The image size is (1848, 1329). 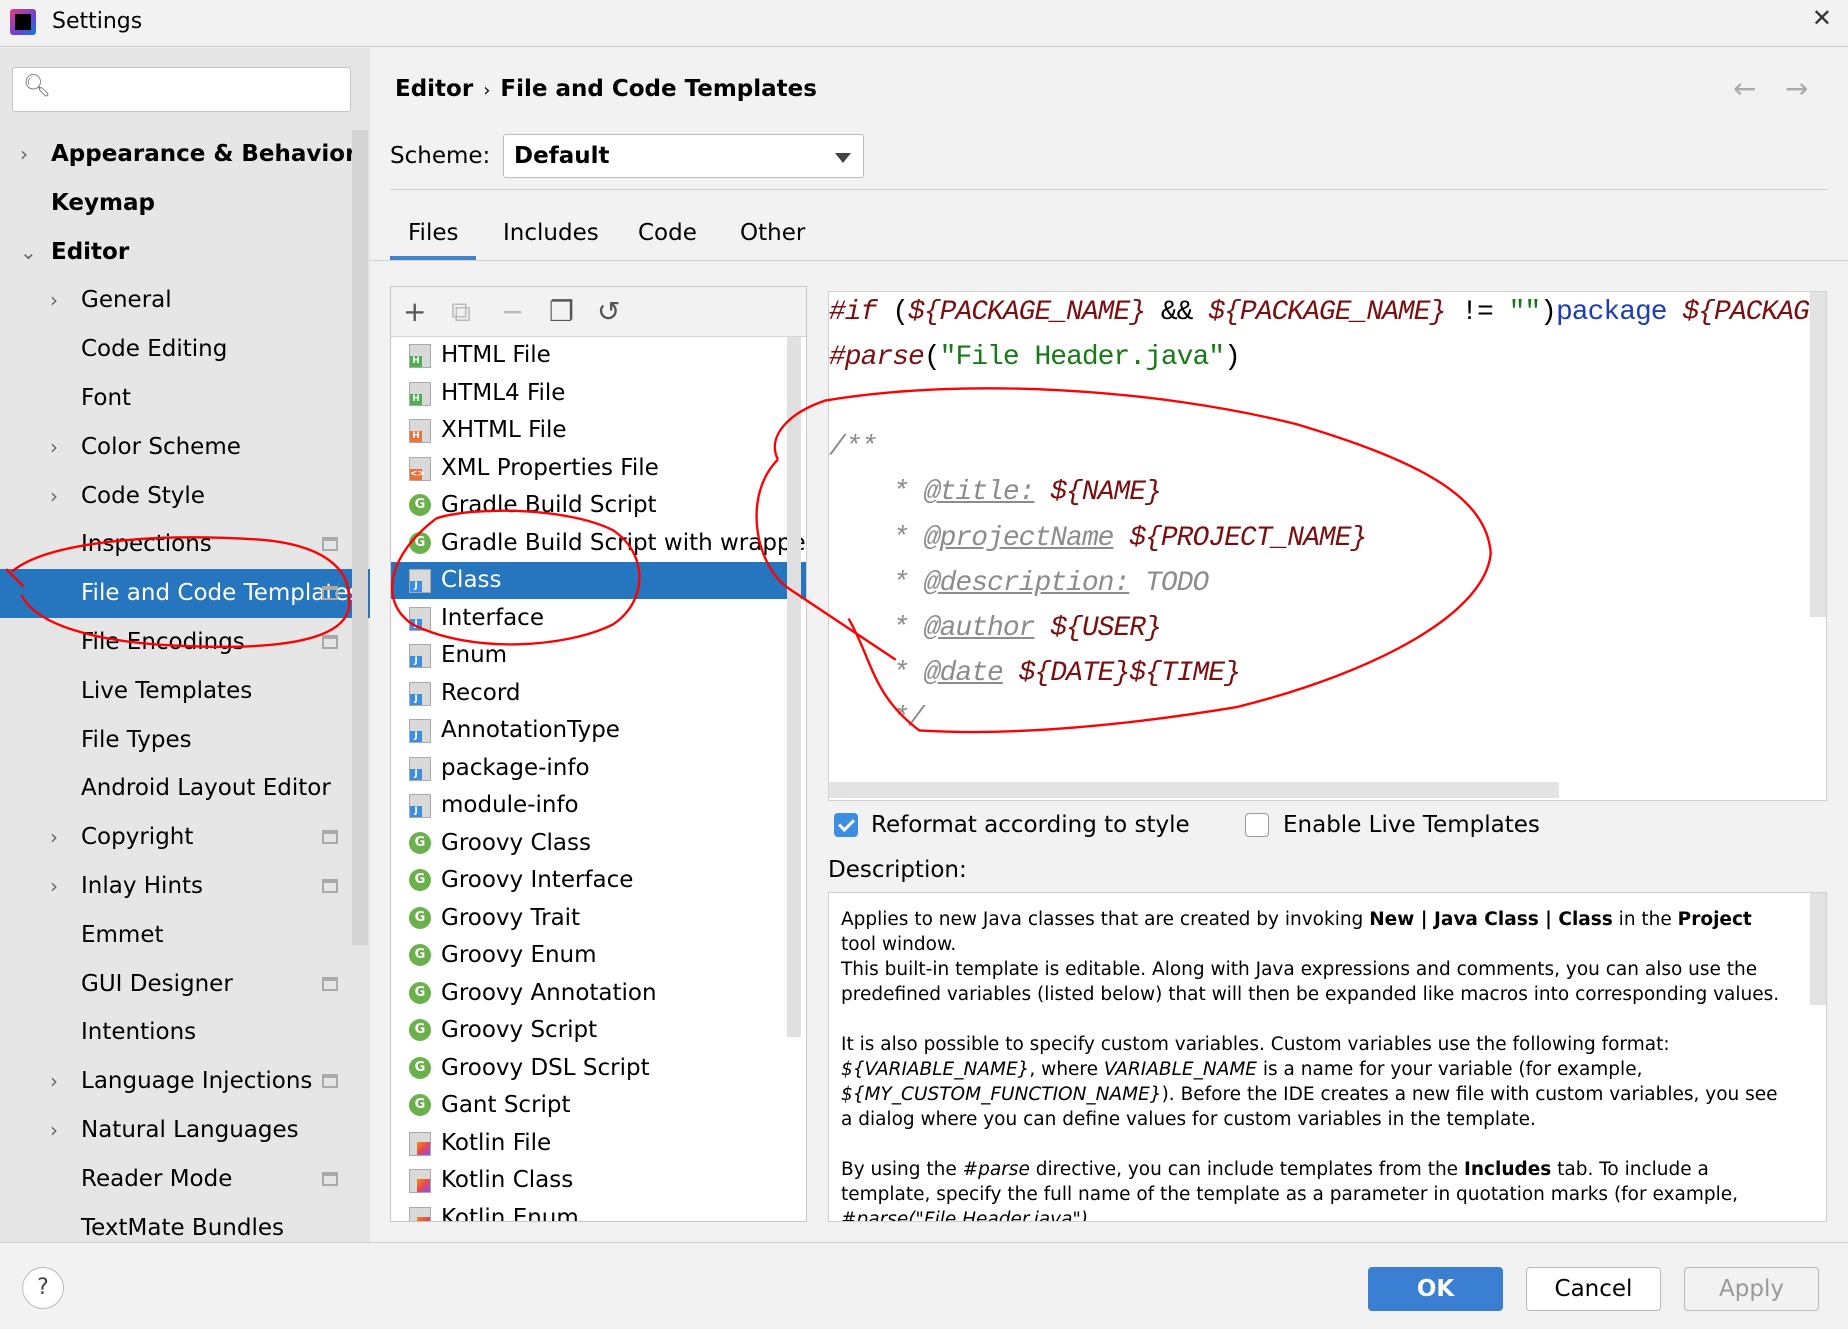 I want to click on code-token: TODO, so click(x=1169, y=583).